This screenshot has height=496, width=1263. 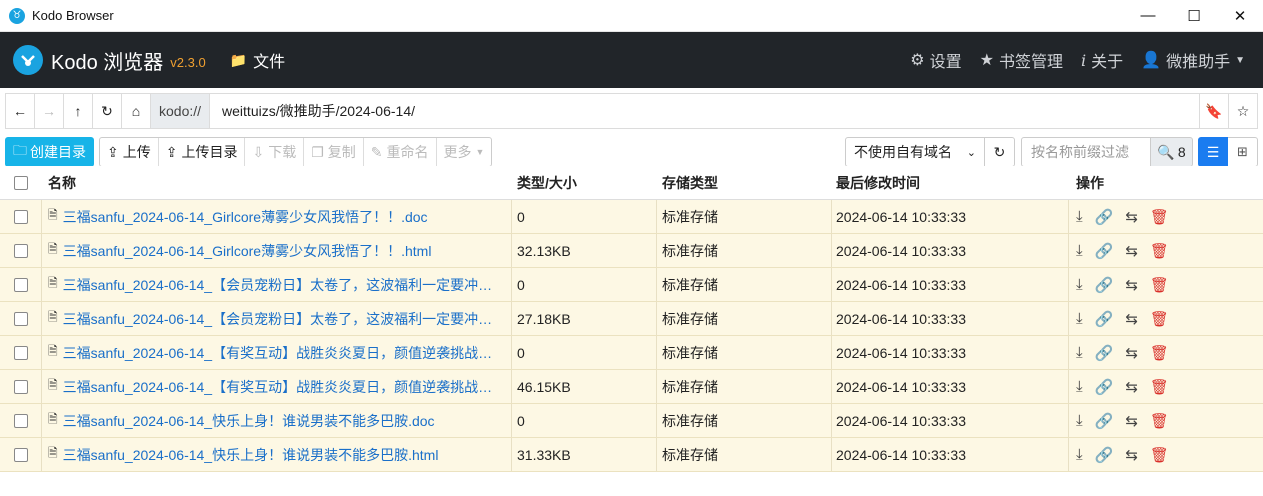 I want to click on header-name: 名称, so click(x=277, y=182).